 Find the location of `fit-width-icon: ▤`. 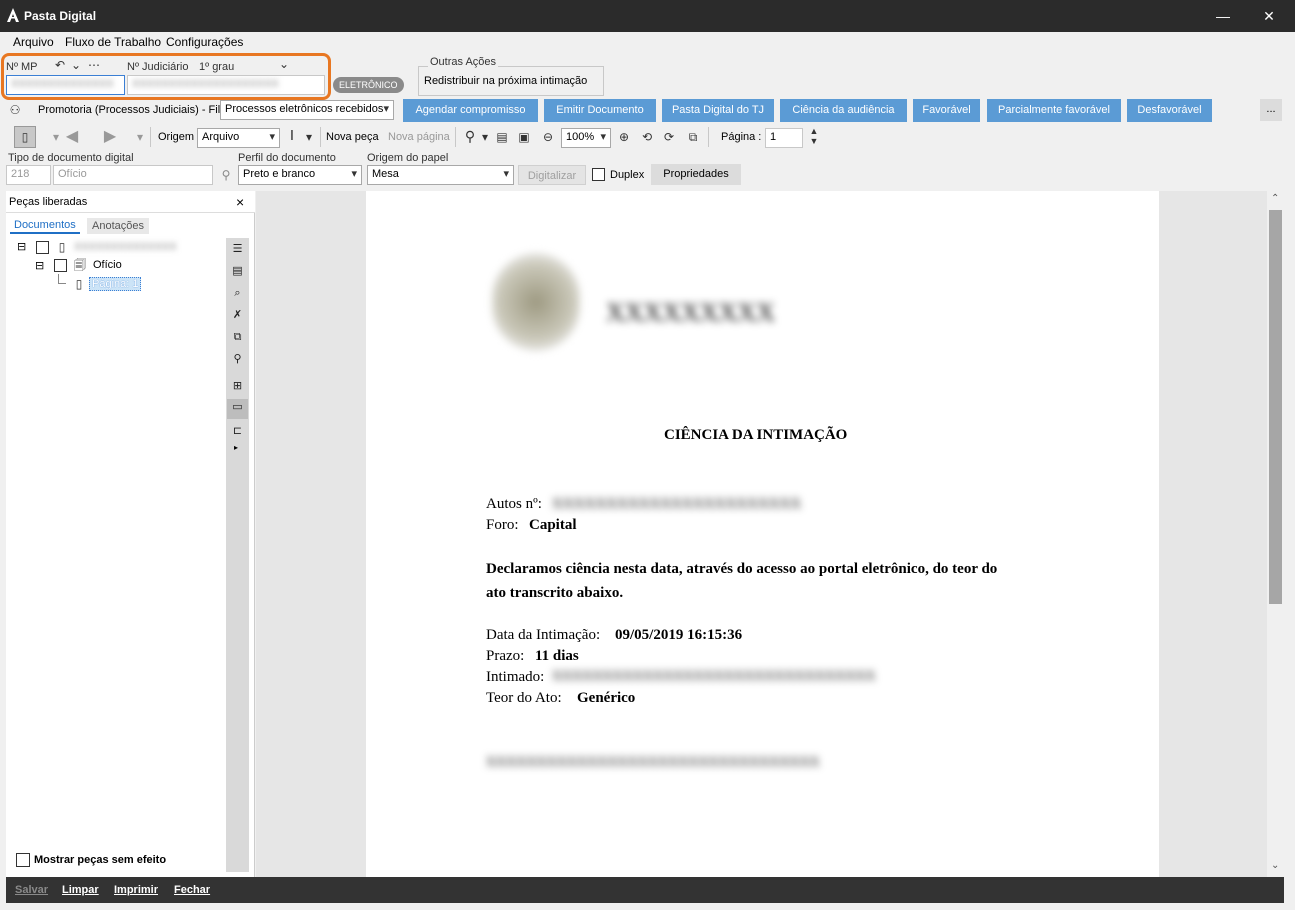

fit-width-icon: ▤ is located at coordinates (502, 137).